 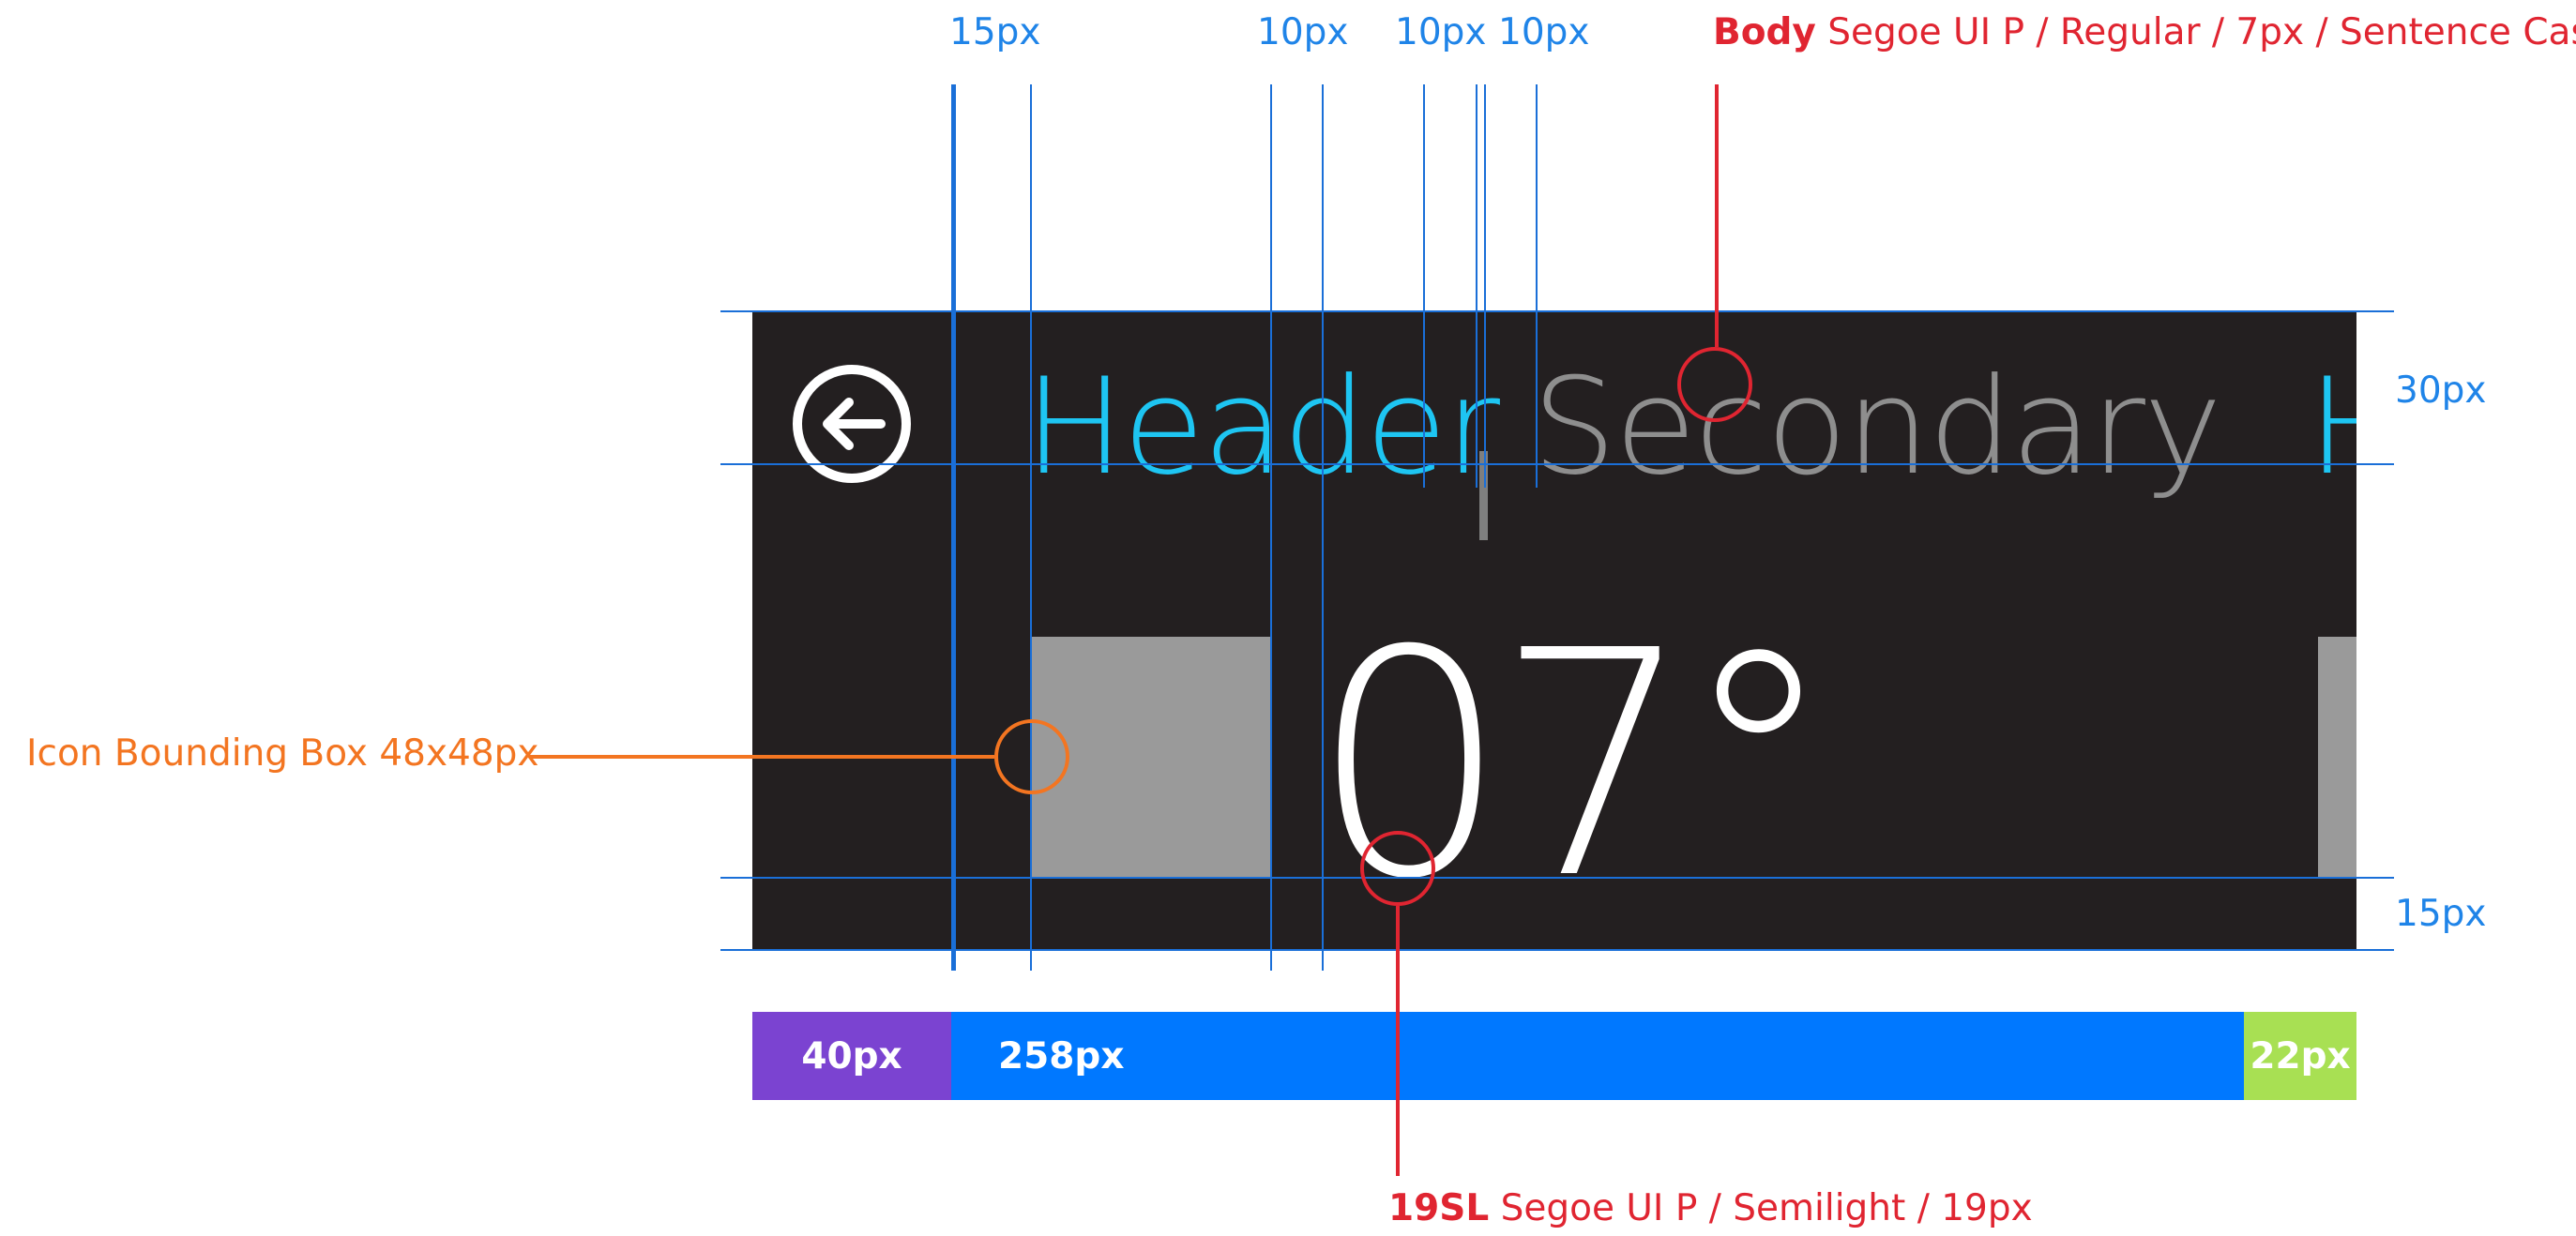 I want to click on guide-text-left, so click(x=1323, y=527).